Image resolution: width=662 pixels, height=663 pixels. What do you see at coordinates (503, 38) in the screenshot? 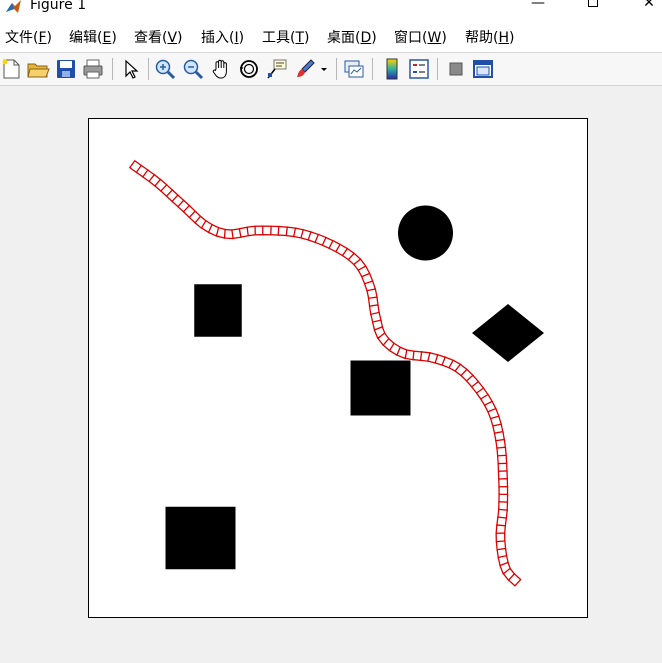
I see `menu-help-key: H` at bounding box center [503, 38].